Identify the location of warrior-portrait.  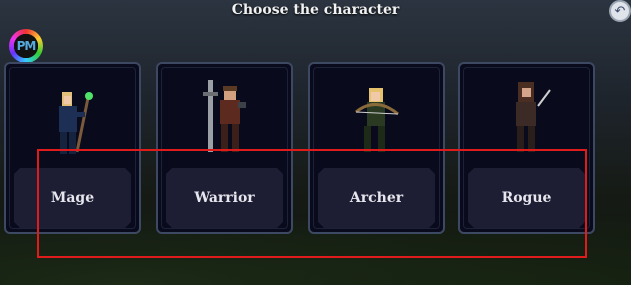
(224, 114).